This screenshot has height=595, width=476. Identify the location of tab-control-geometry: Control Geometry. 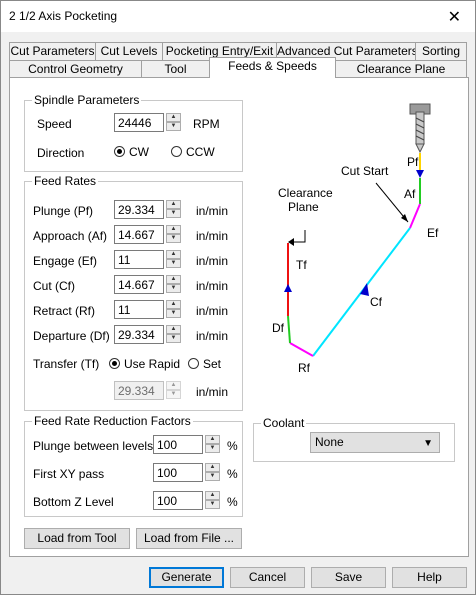
(75, 69).